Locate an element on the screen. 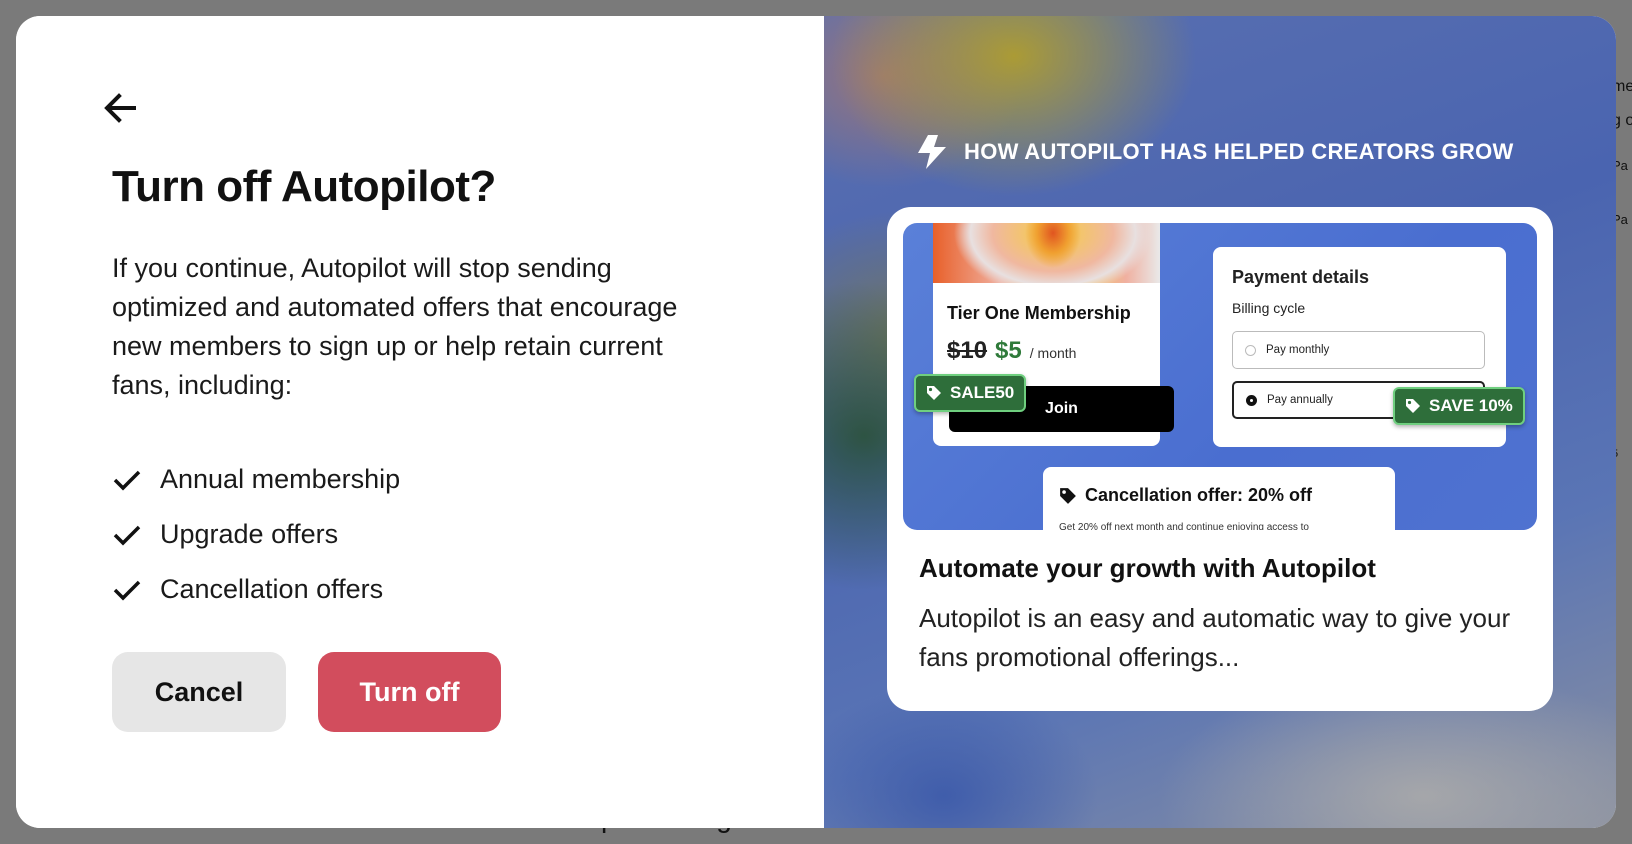 The height and width of the screenshot is (844, 1632). option-label: Pay monthly is located at coordinates (1298, 350).